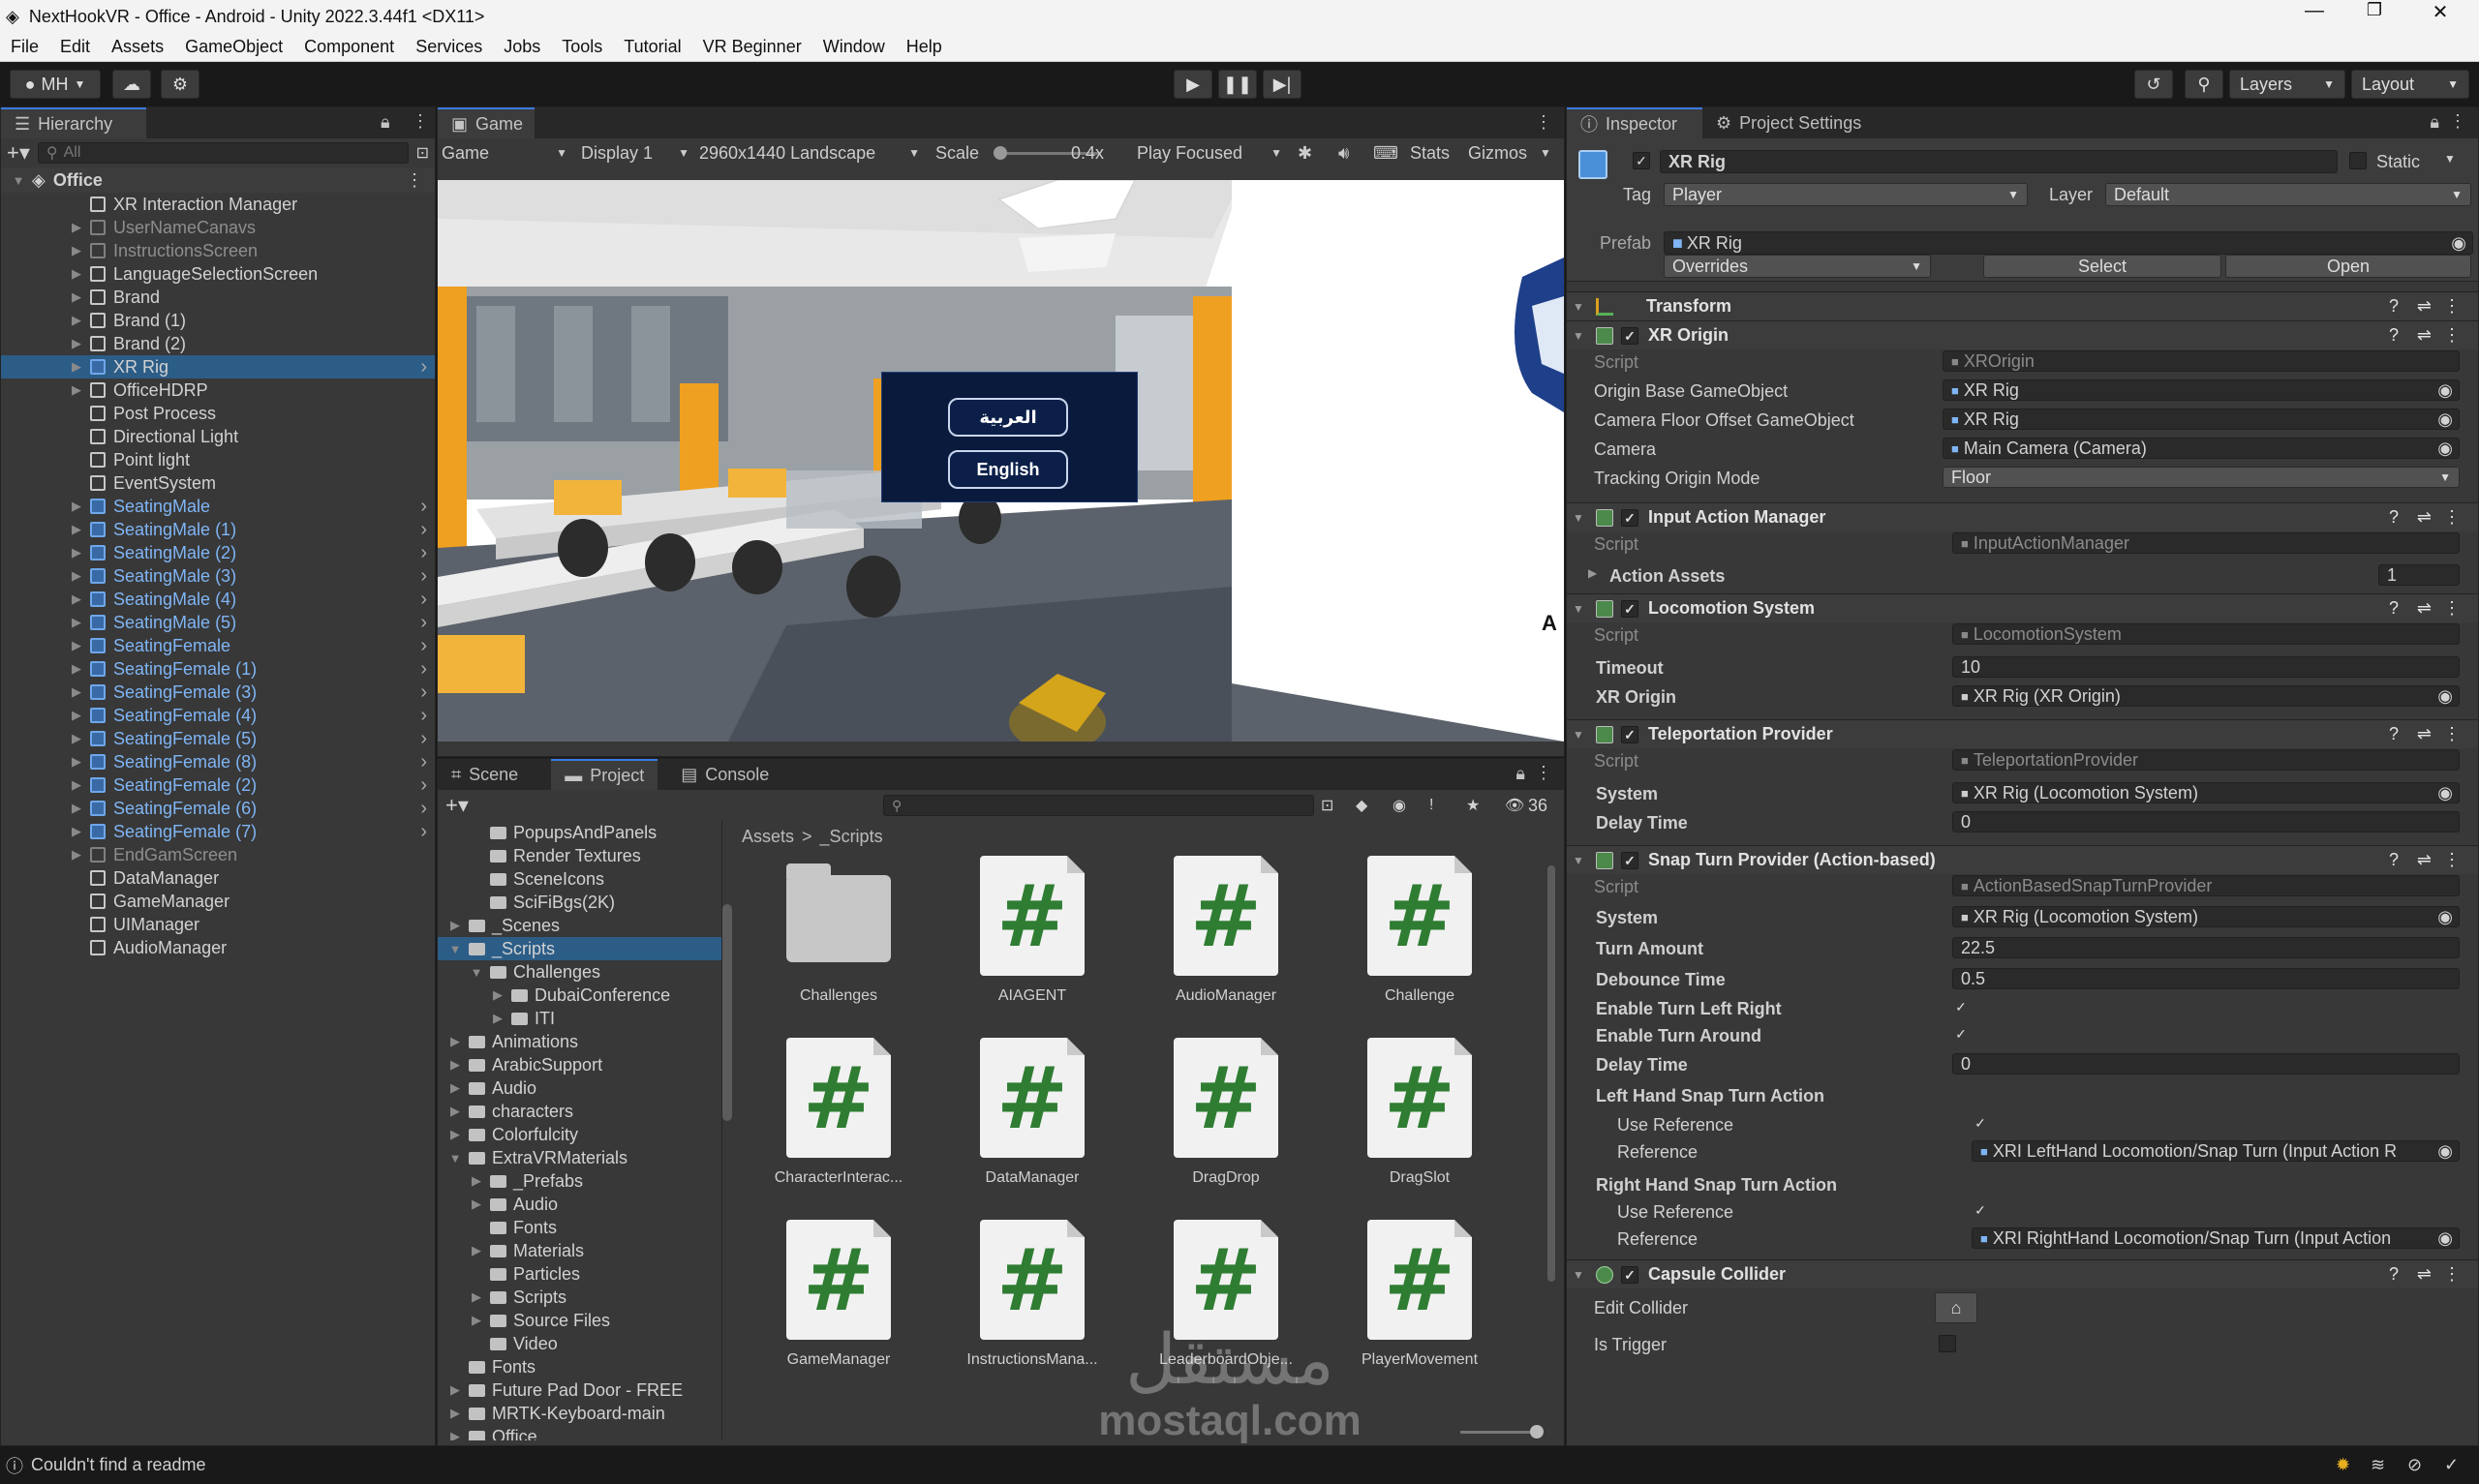 The height and width of the screenshot is (1484, 2479). What do you see at coordinates (2153, 84) in the screenshot?
I see `undo-history-button: ↺` at bounding box center [2153, 84].